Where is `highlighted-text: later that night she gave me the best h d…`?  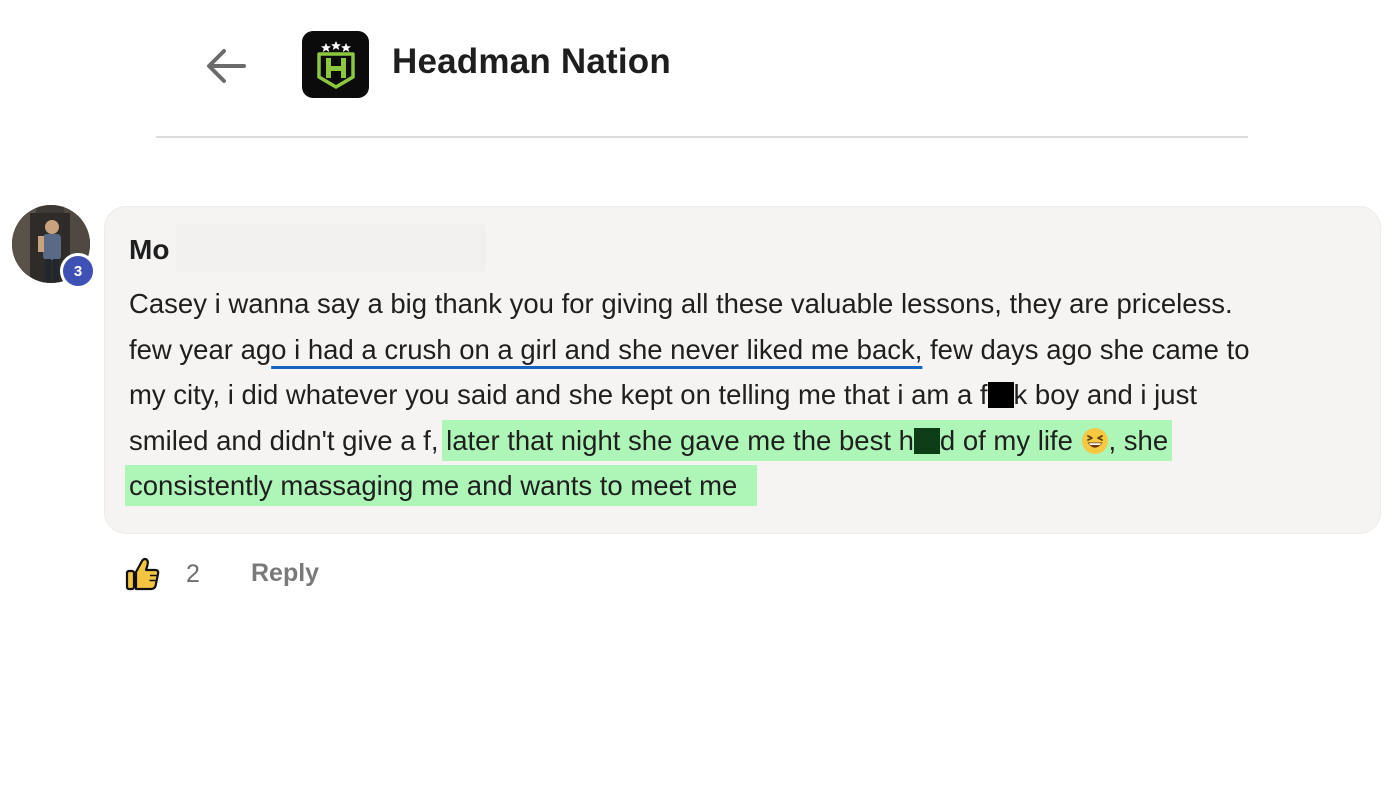 highlighted-text: later that night she gave me the best h d… is located at coordinates (807, 440).